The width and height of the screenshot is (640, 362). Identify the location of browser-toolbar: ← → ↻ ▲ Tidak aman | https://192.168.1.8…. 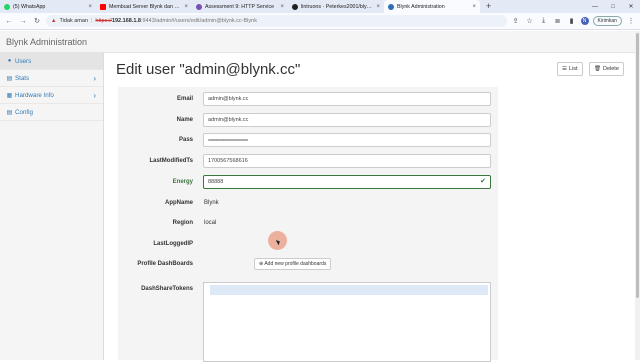
(320, 21).